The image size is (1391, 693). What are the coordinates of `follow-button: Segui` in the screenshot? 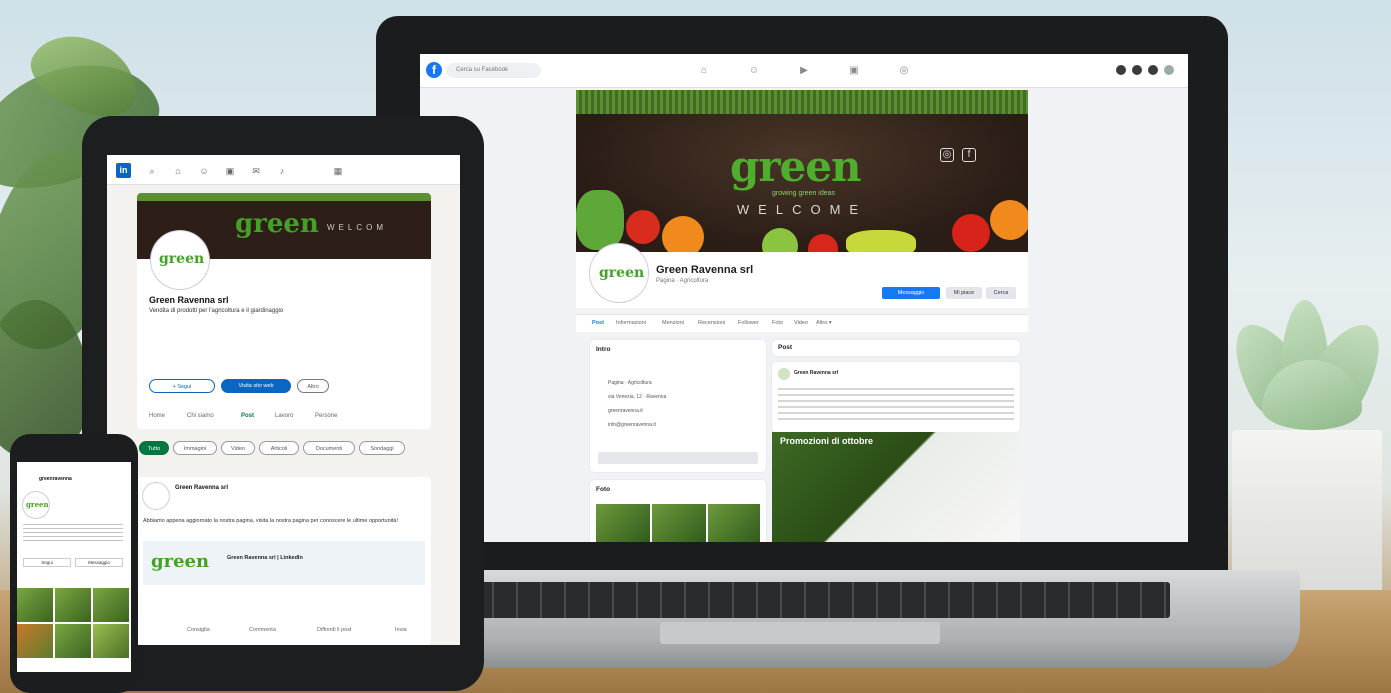 It's located at (47, 562).